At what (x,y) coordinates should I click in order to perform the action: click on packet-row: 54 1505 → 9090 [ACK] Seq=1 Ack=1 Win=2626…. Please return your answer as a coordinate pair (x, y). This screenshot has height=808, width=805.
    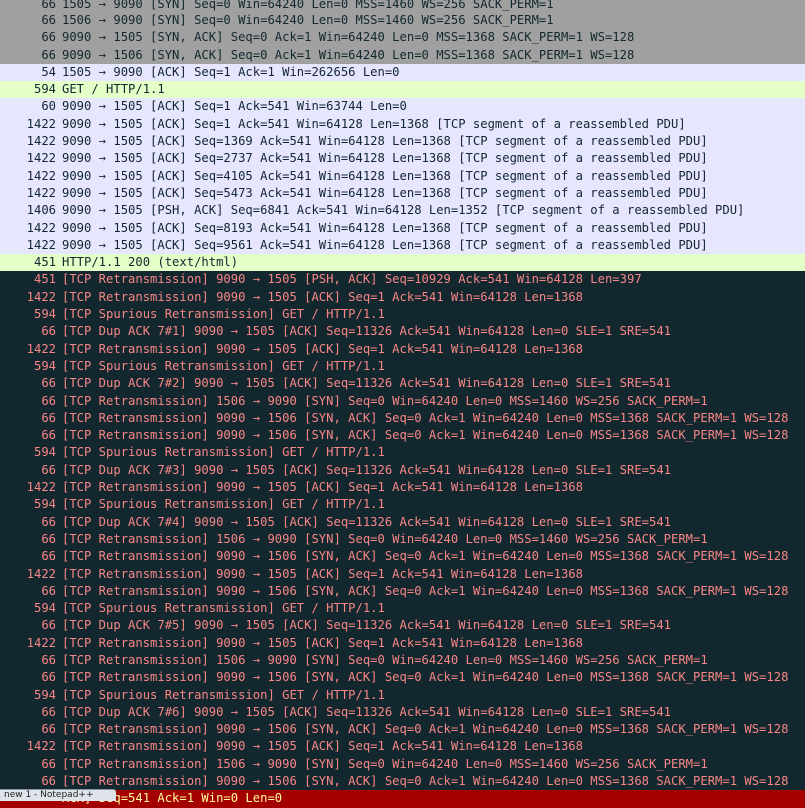
    Looking at the image, I should click on (402, 72).